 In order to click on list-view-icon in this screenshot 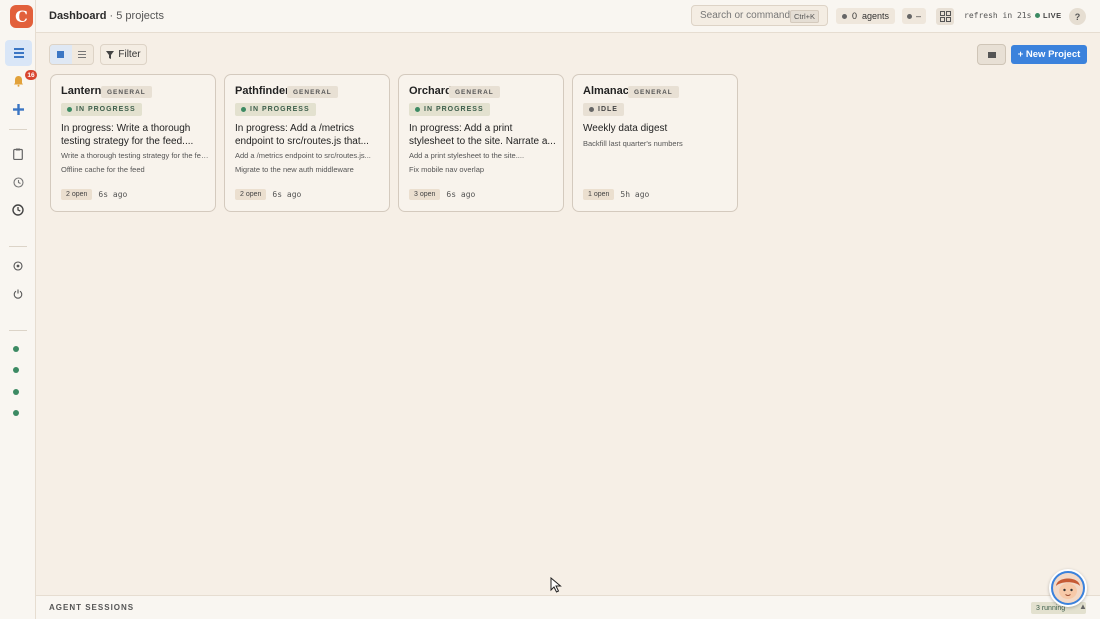, I will do `click(82, 54)`.